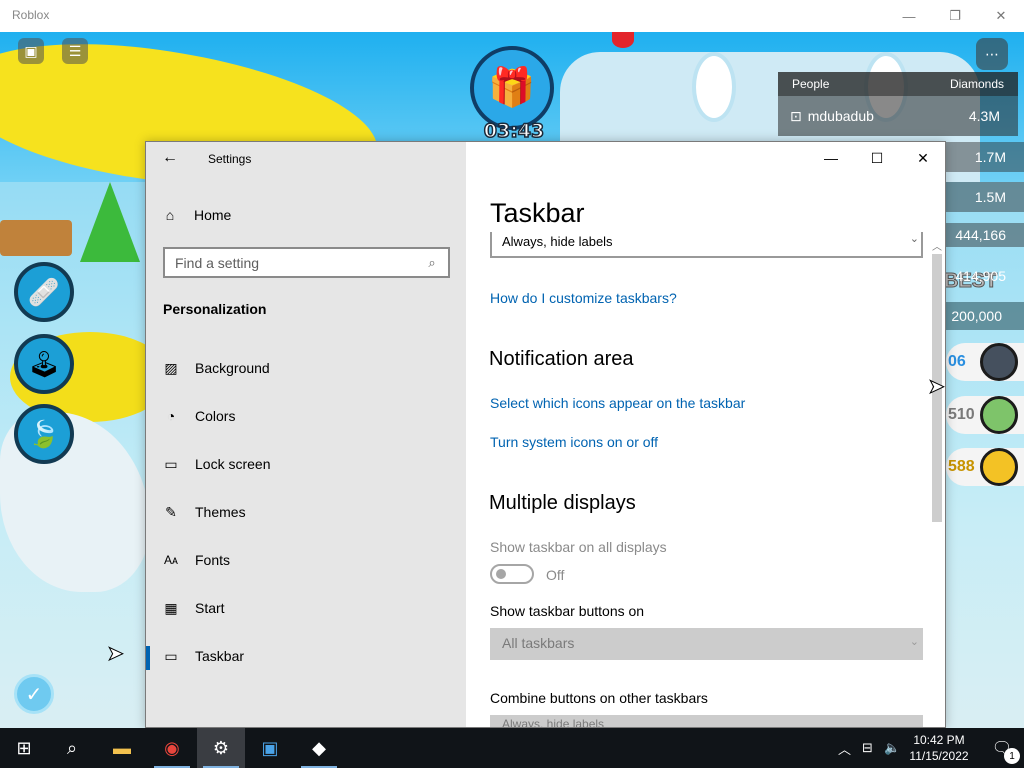  Describe the element at coordinates (599, 698) in the screenshot. I see `combine-other-label: Combine buttons on other taskbars` at that location.